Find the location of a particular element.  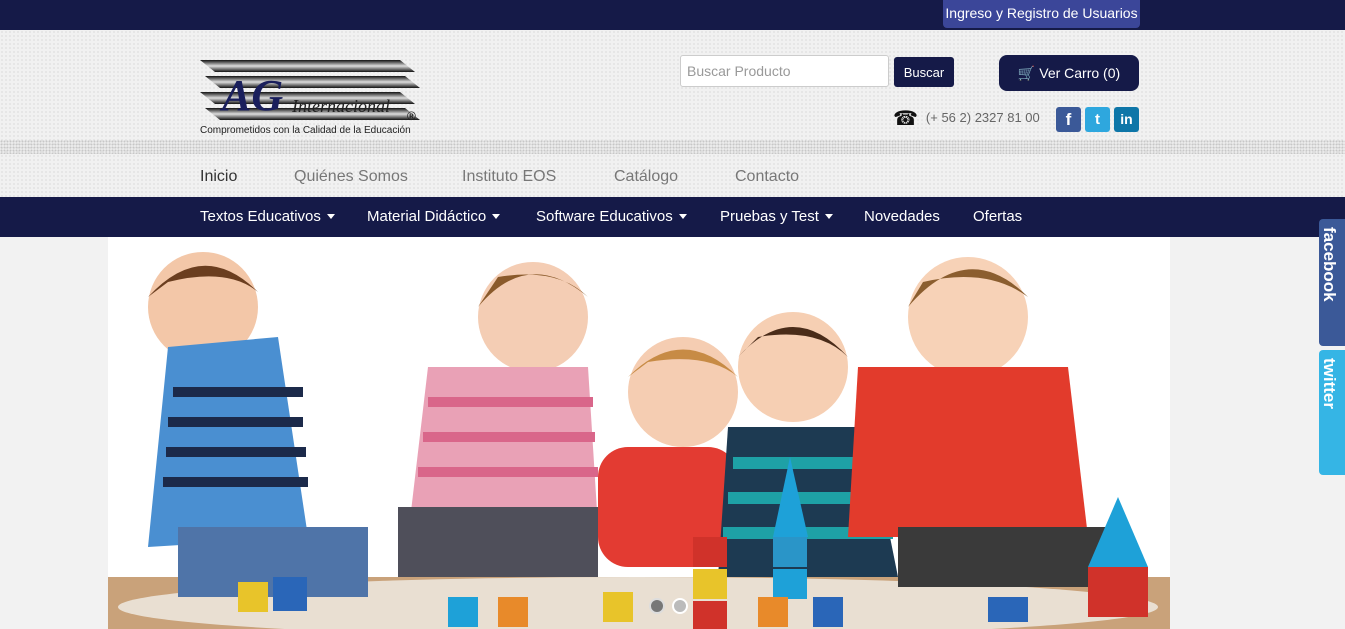

login-register-button: Ingreso y Registro de Usuarios is located at coordinates (1041, 14).